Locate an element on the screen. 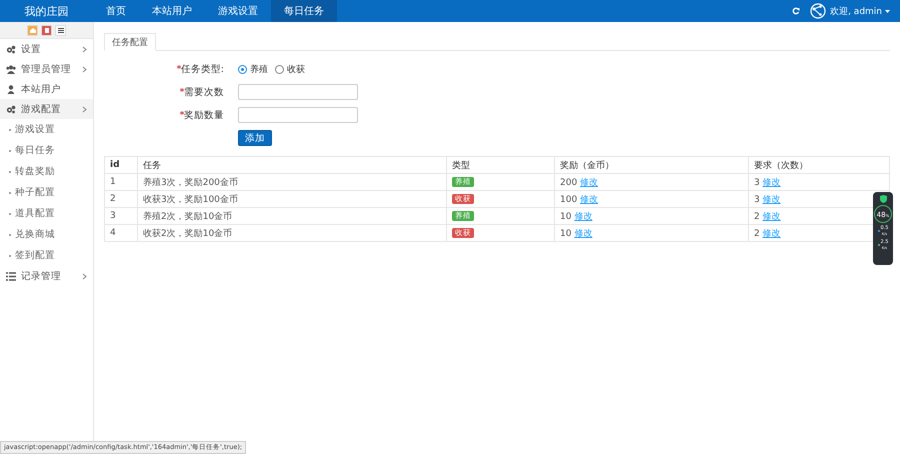 This screenshot has width=900, height=454. shortcut-button is located at coordinates (60, 30).